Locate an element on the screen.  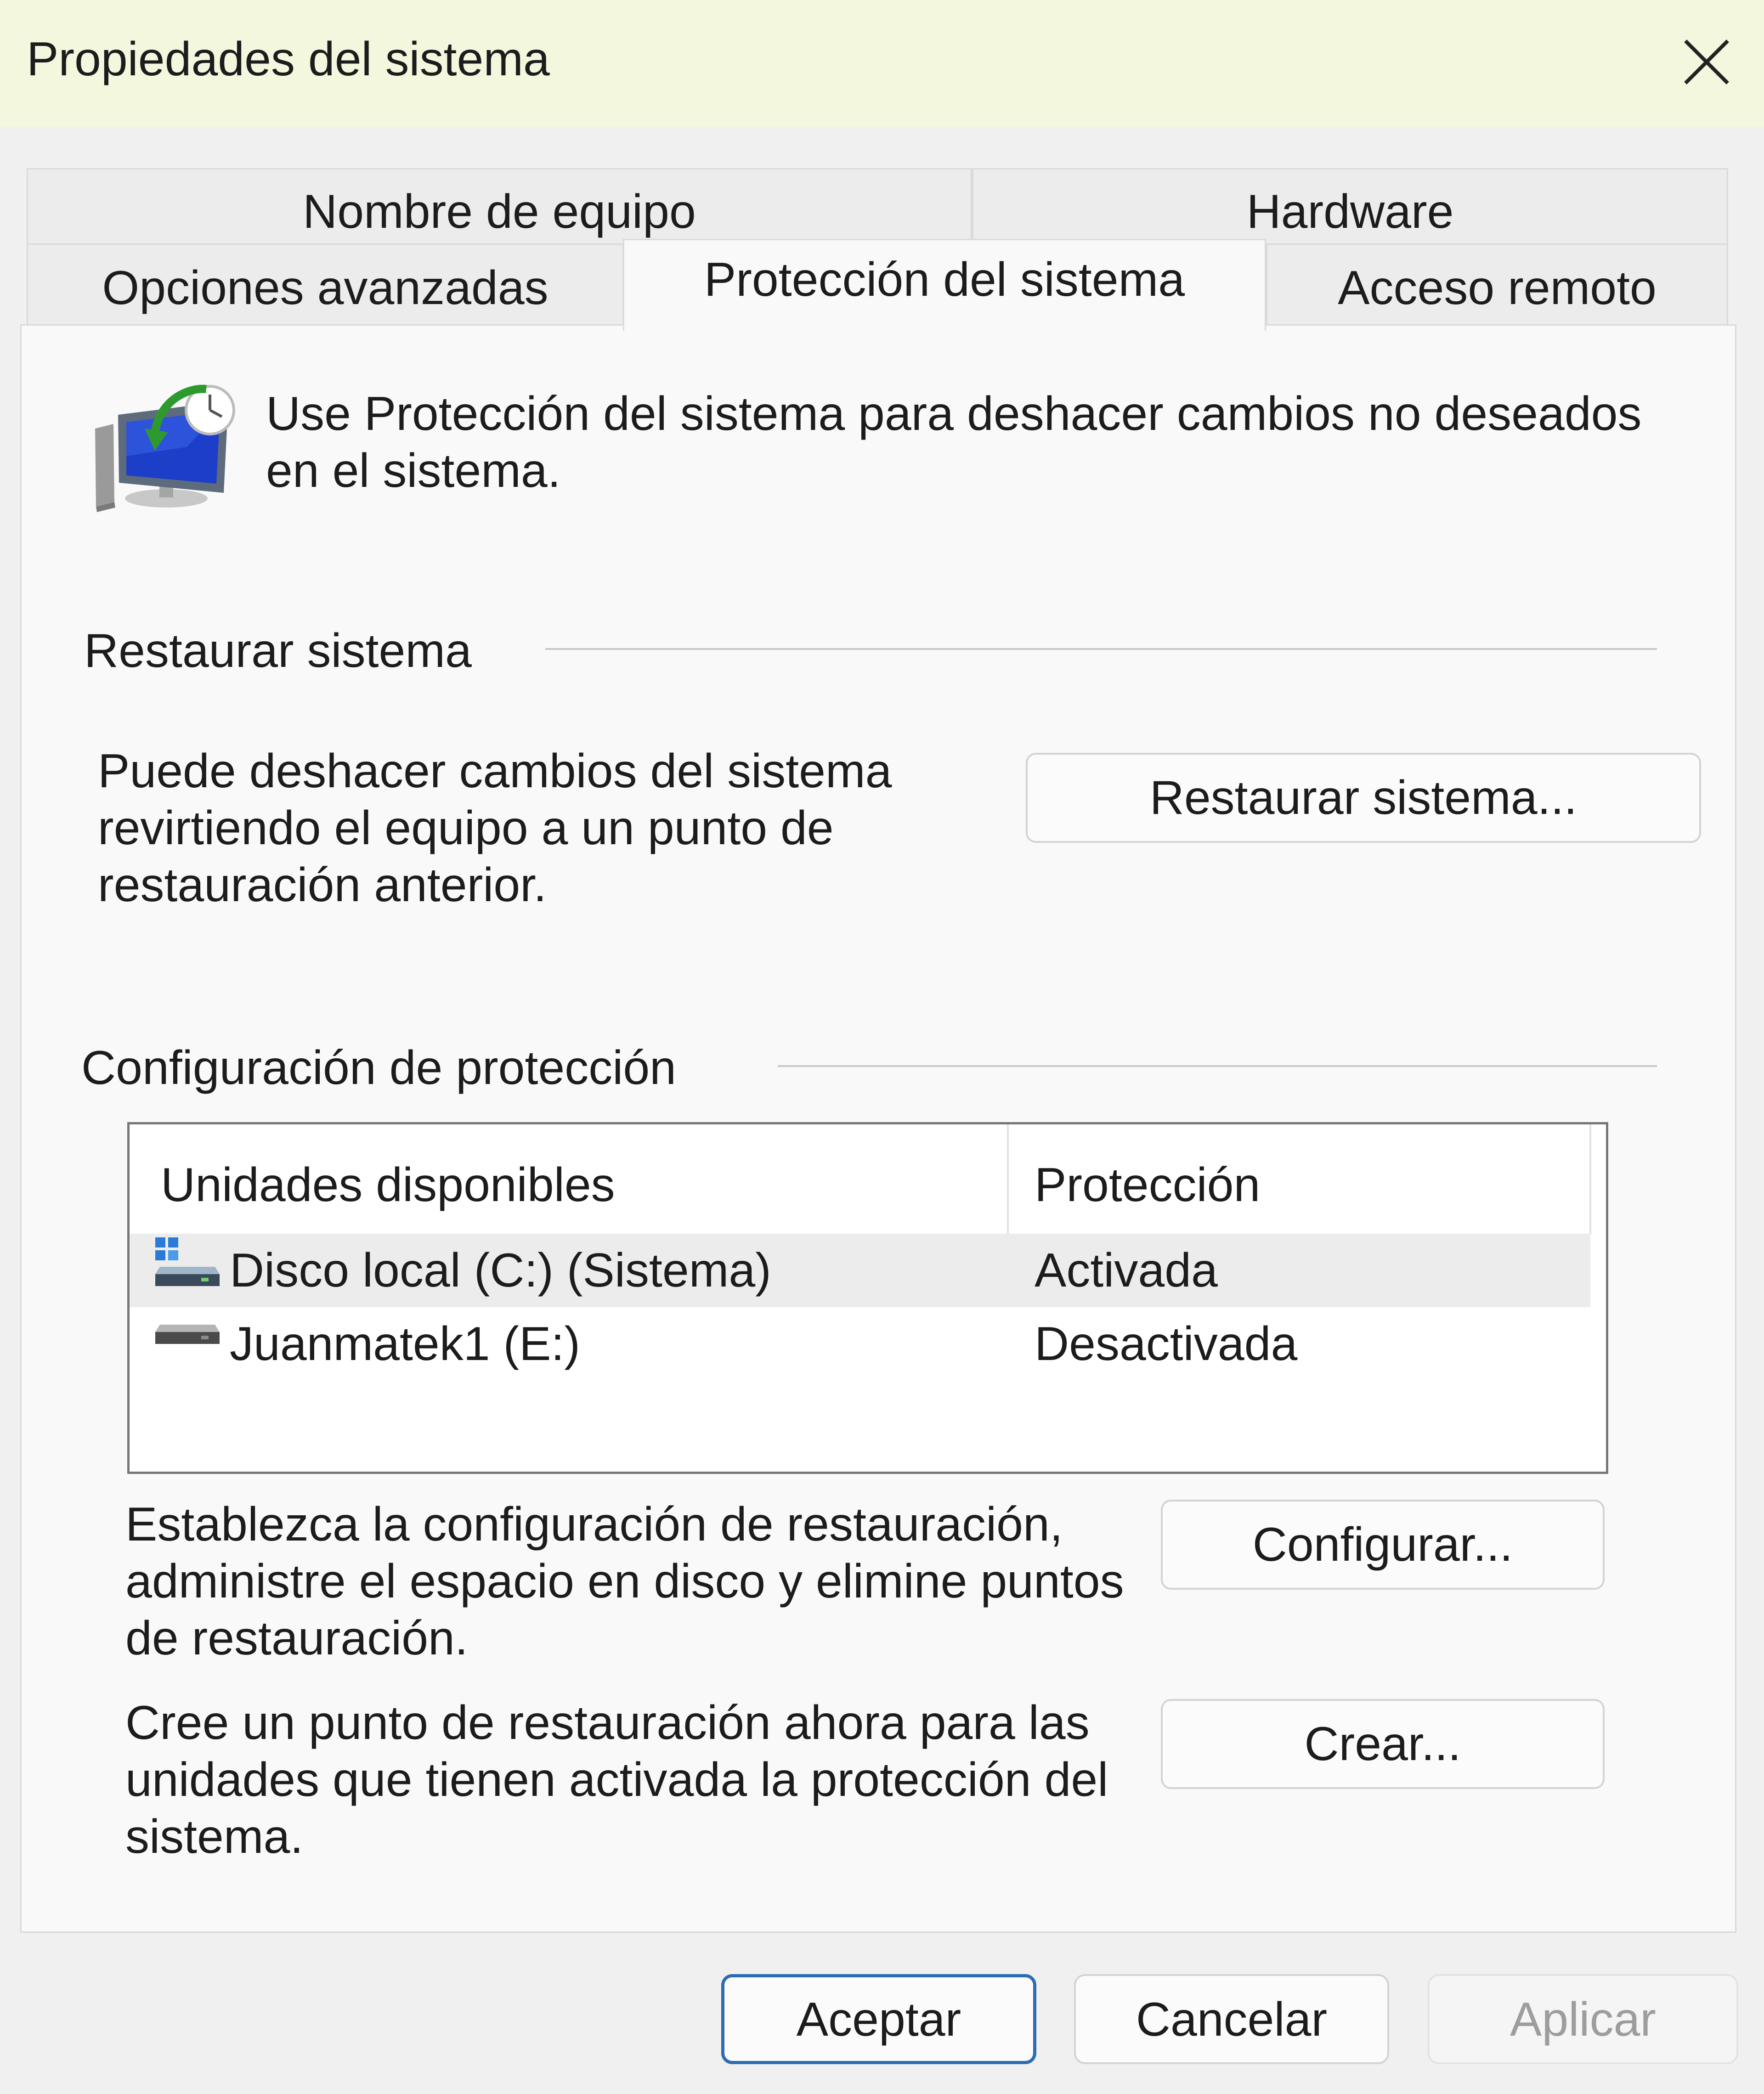
ok-button: Aceptar is located at coordinates (878, 2019).